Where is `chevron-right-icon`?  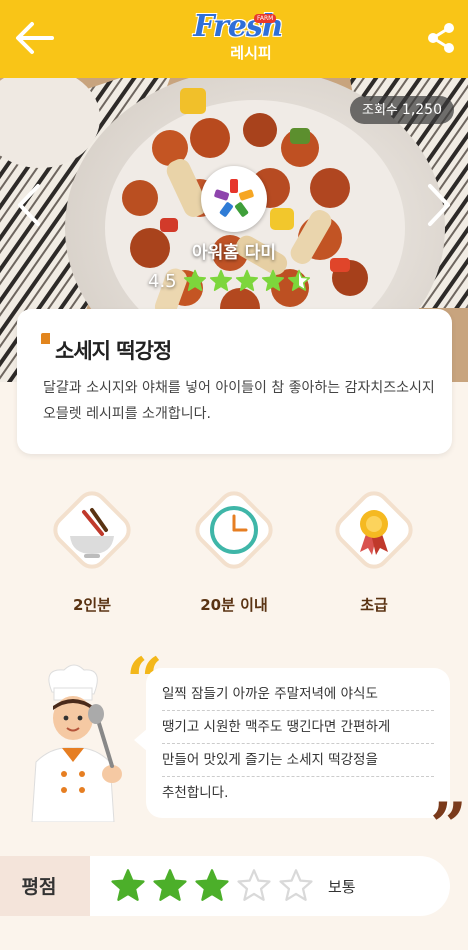 chevron-right-icon is located at coordinates (439, 205).